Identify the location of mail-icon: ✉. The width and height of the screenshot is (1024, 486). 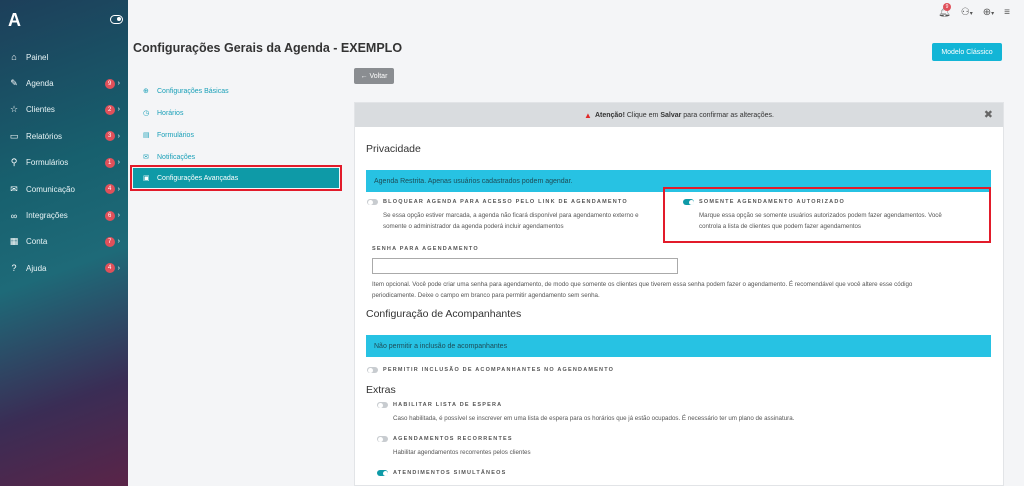
(14, 188).